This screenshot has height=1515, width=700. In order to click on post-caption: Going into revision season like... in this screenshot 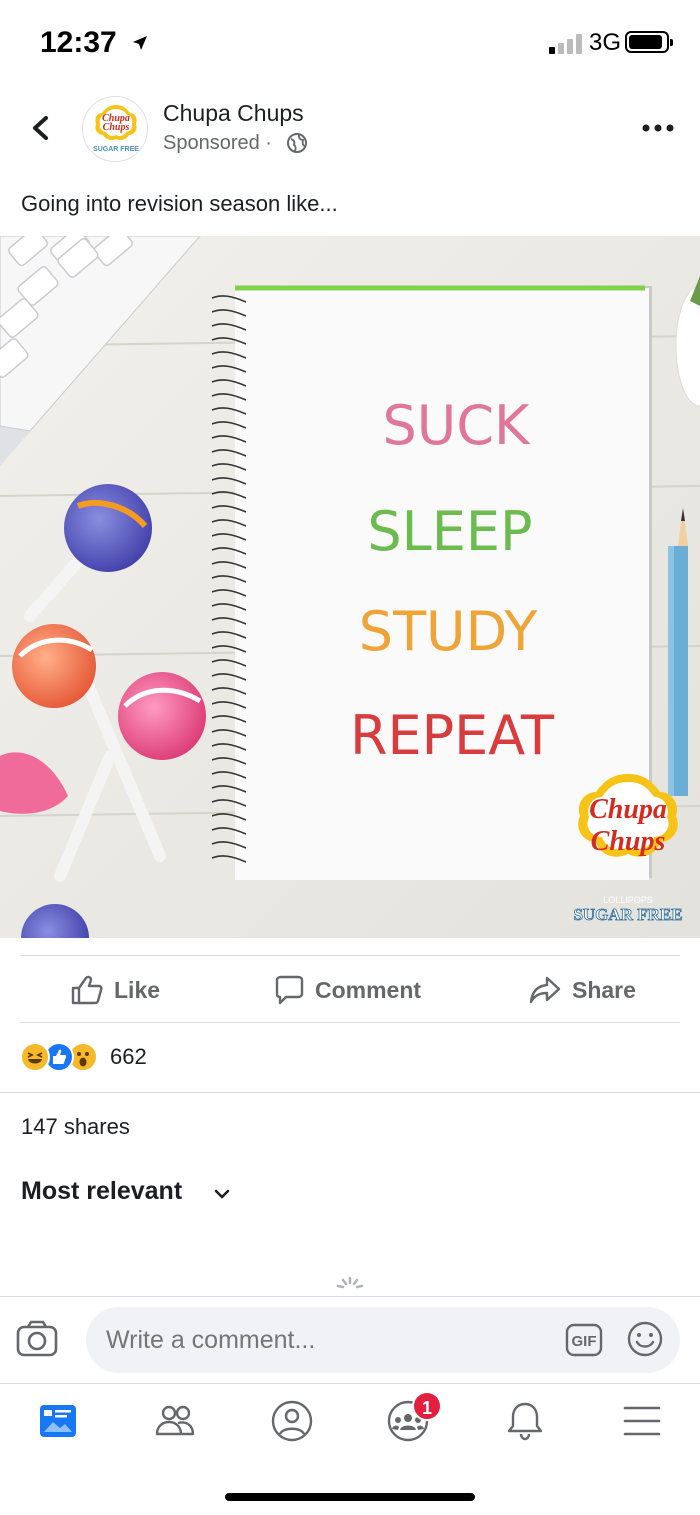, I will do `click(179, 203)`.